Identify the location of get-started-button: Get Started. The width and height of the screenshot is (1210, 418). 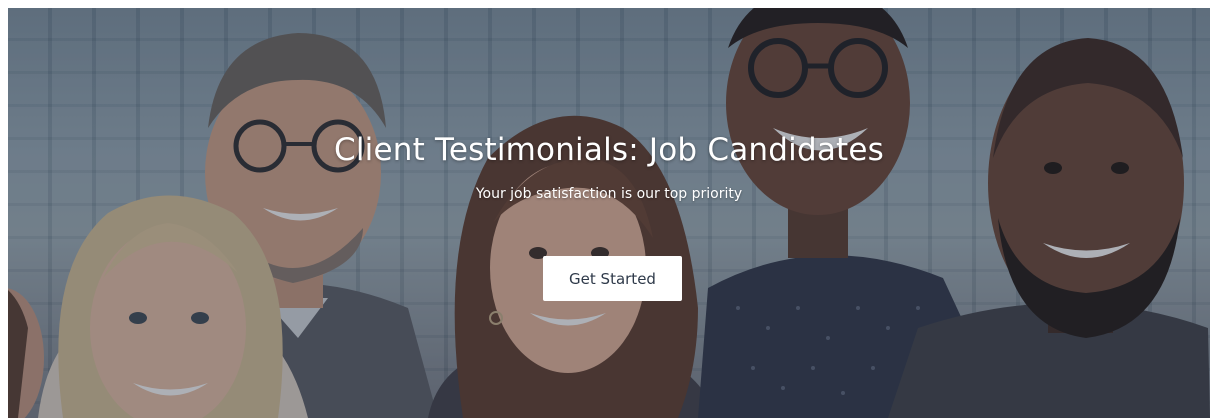
(612, 278).